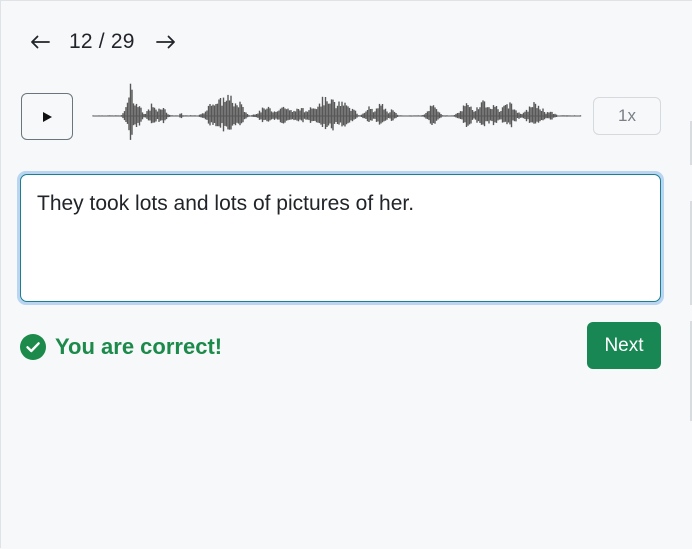 This screenshot has height=549, width=692. I want to click on feedback-message: You are correct!, so click(121, 347).